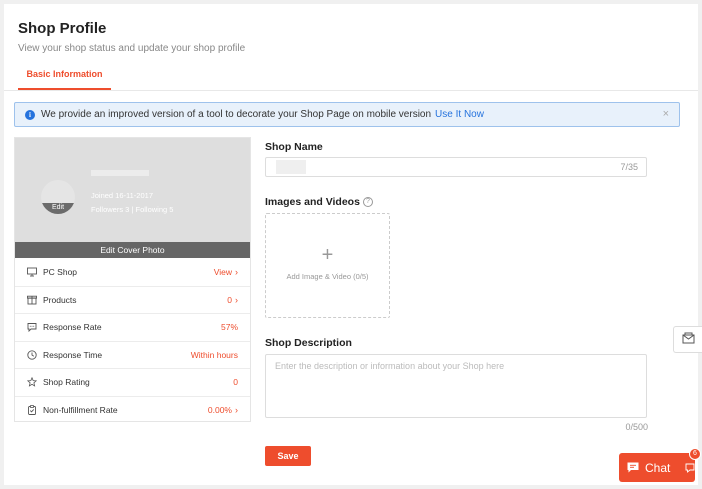  What do you see at coordinates (32, 382) in the screenshot?
I see `star-icon` at bounding box center [32, 382].